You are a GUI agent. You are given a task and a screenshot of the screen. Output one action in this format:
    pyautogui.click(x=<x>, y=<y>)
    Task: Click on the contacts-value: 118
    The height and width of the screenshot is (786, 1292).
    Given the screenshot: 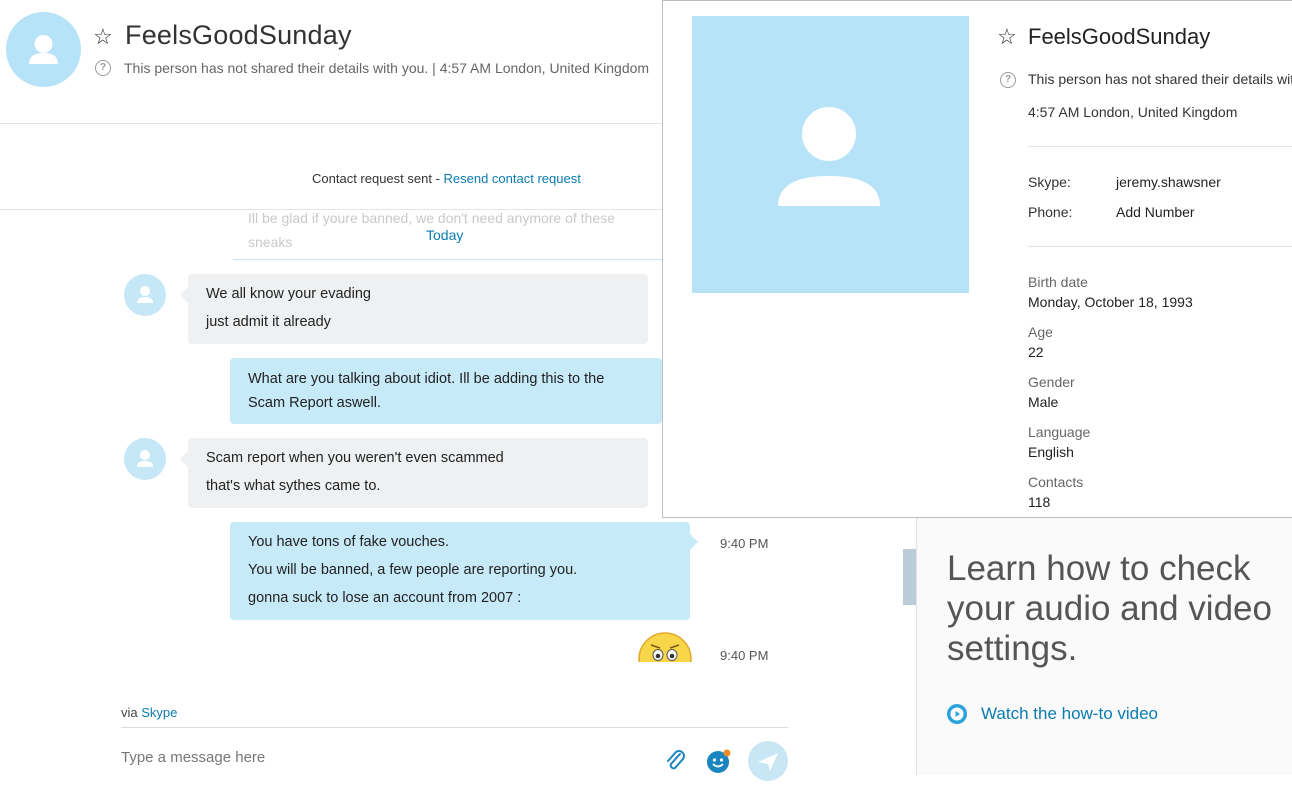 What is the action you would take?
    pyautogui.click(x=1039, y=502)
    